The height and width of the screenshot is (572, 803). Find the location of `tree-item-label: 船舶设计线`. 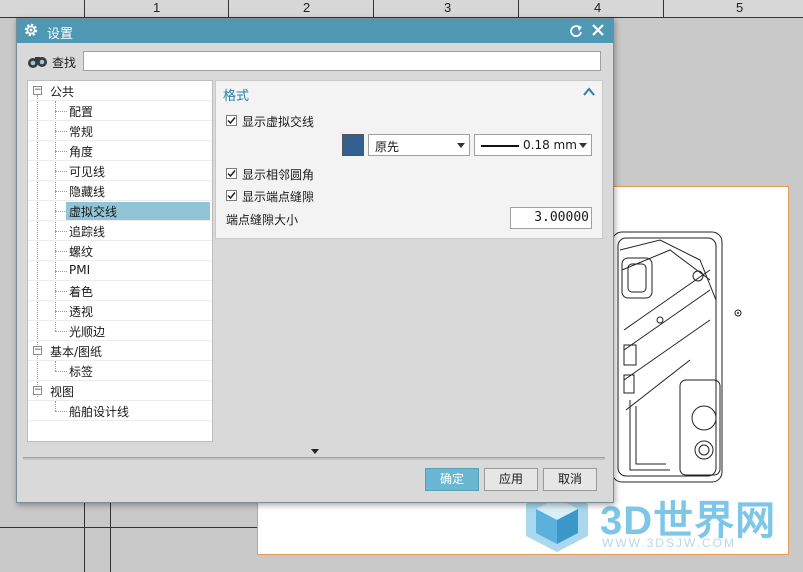

tree-item-label: 船舶设计线 is located at coordinates (99, 412).